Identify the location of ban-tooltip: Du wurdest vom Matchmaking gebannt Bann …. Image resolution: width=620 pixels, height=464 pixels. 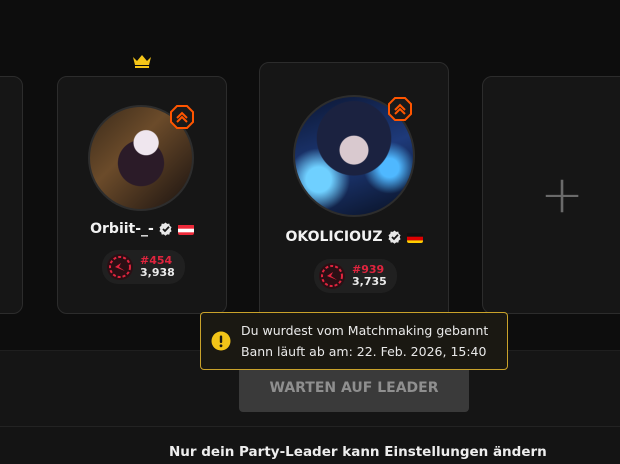
(354, 341).